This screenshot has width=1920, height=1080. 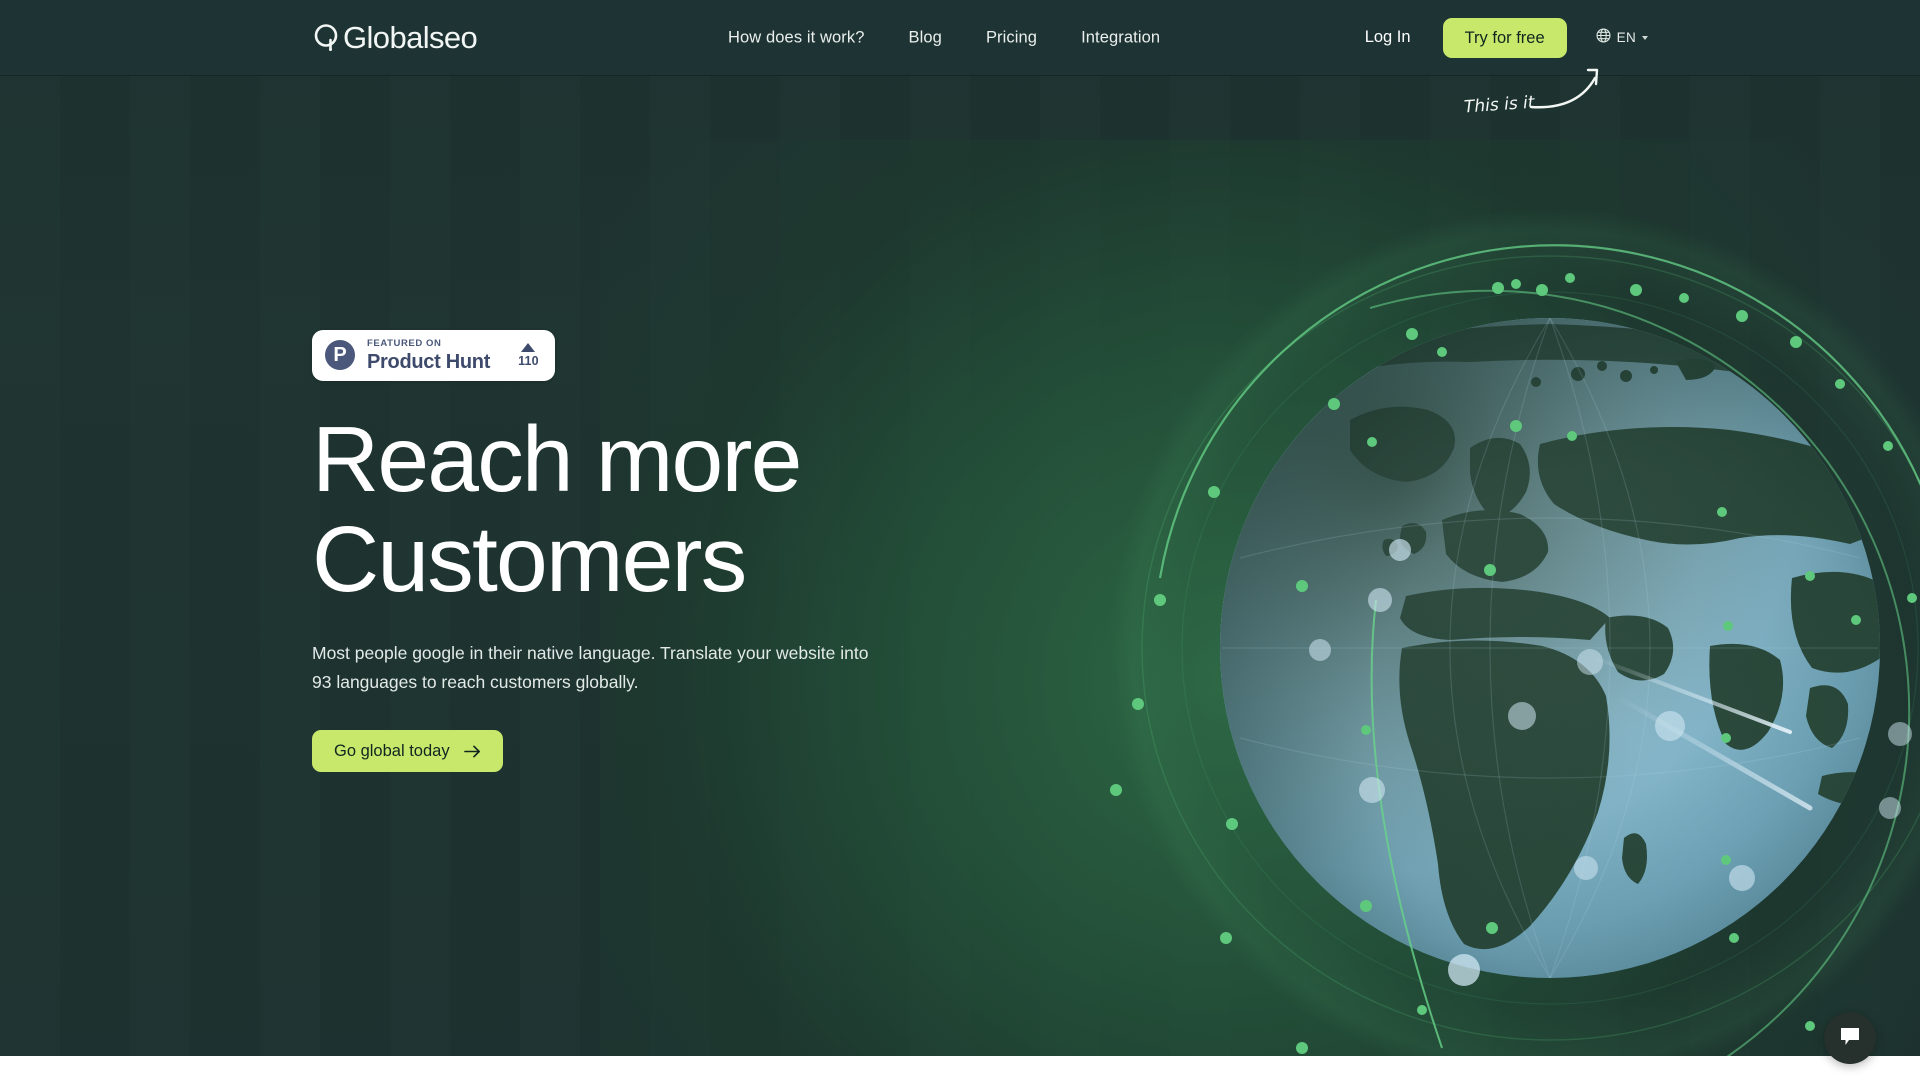 I want to click on go-global-today-button: Go global today, so click(x=407, y=751).